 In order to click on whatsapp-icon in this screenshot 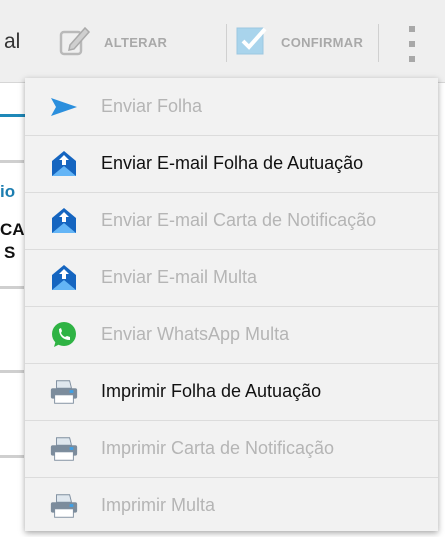, I will do `click(64, 335)`.